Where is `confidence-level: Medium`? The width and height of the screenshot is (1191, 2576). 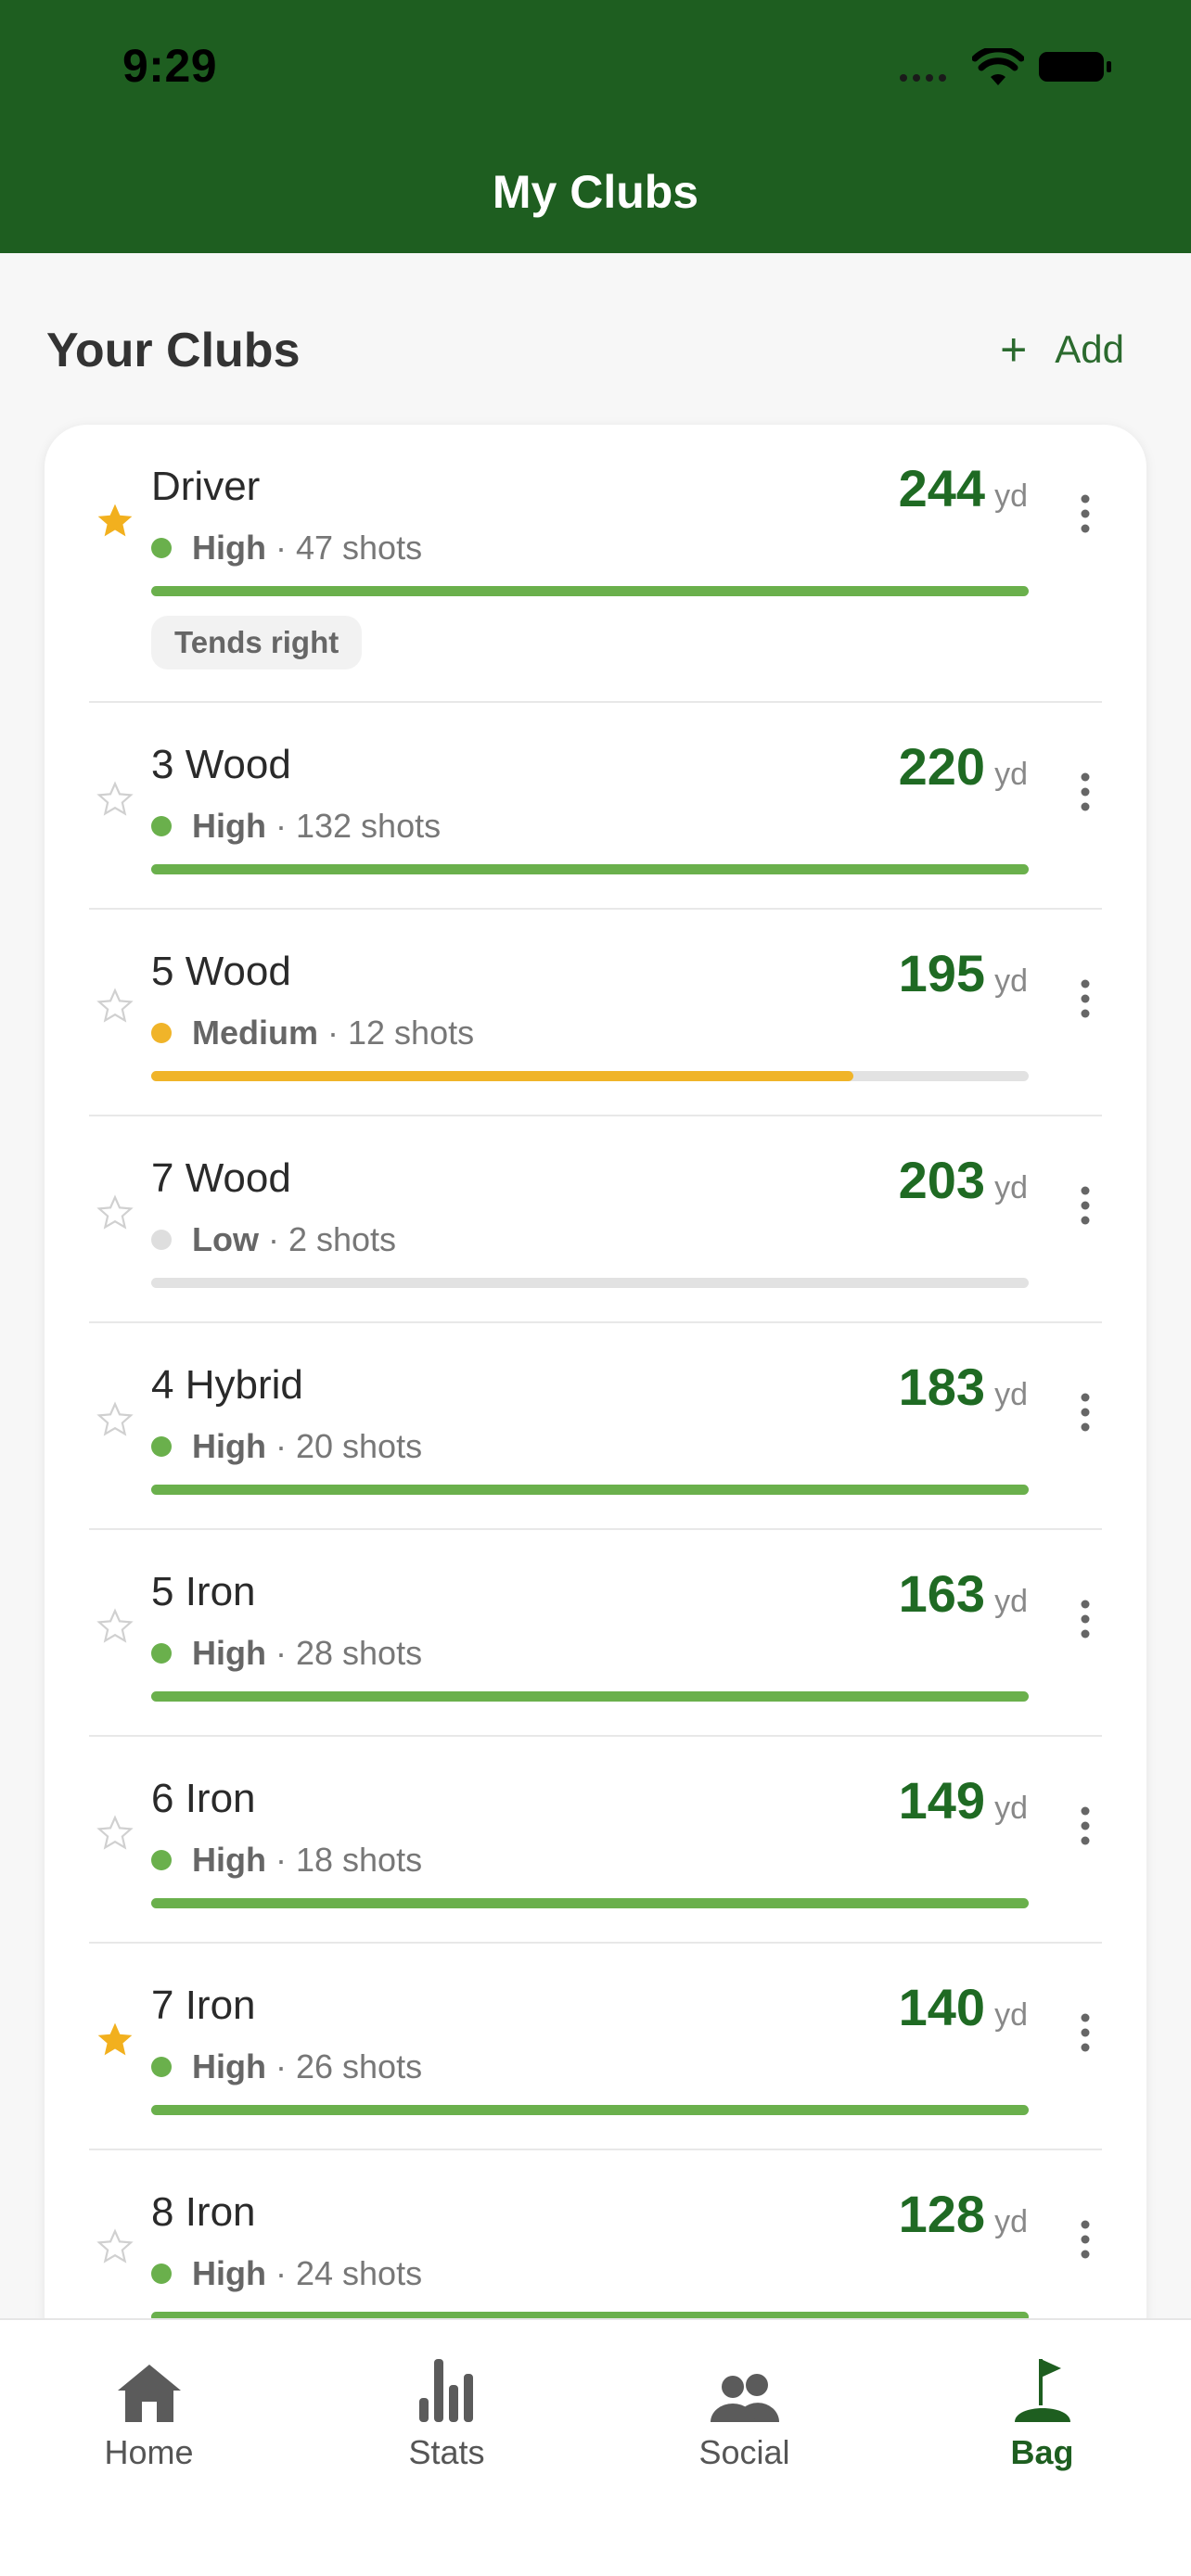
confidence-level: Medium is located at coordinates (255, 1033).